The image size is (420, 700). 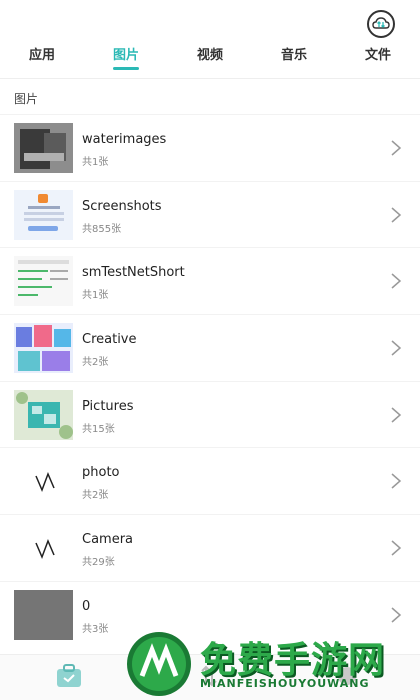 What do you see at coordinates (108, 406) in the screenshot?
I see `album-name: Pictures` at bounding box center [108, 406].